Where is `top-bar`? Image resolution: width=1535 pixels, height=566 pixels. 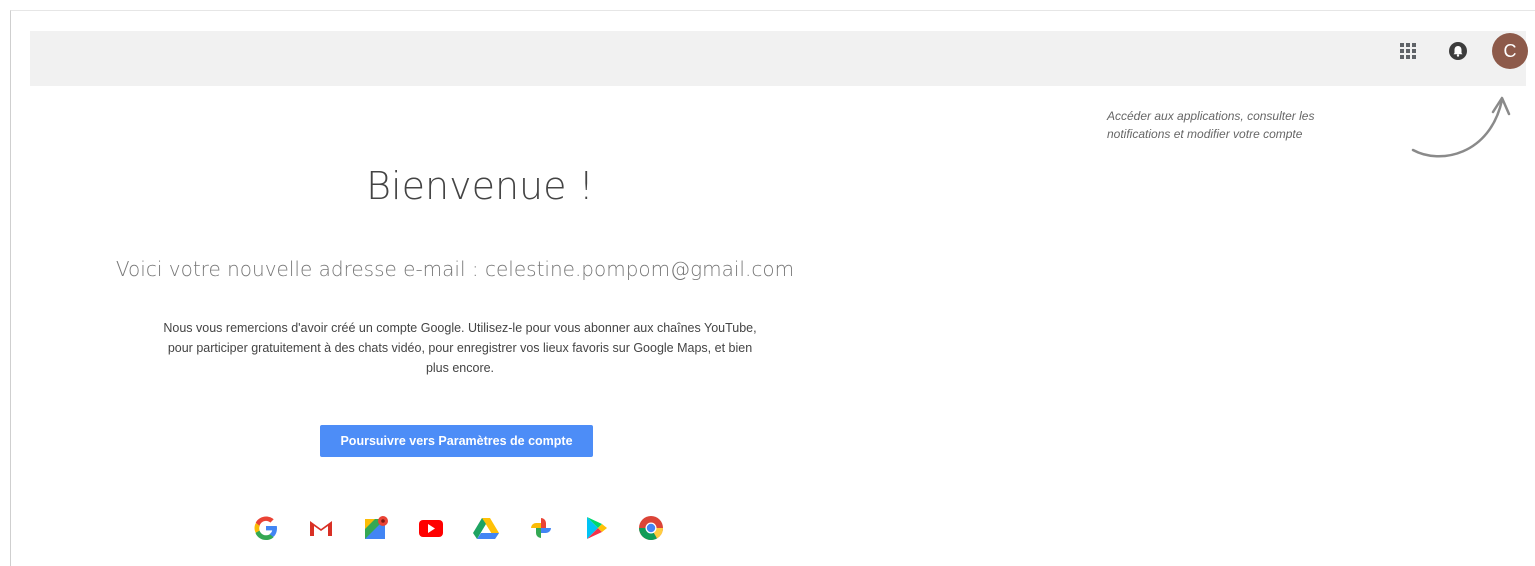 top-bar is located at coordinates (778, 58).